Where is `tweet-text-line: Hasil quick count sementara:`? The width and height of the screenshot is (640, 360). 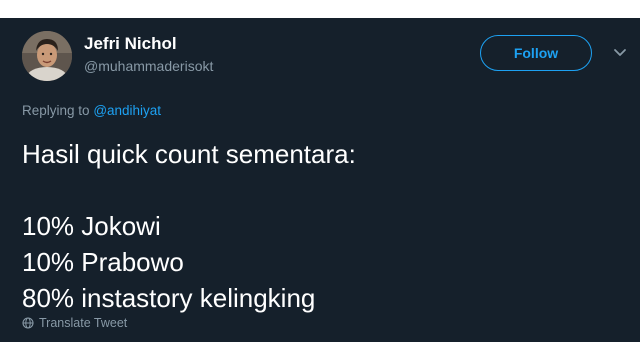
tweet-text-line: Hasil quick count sementara: is located at coordinates (189, 154).